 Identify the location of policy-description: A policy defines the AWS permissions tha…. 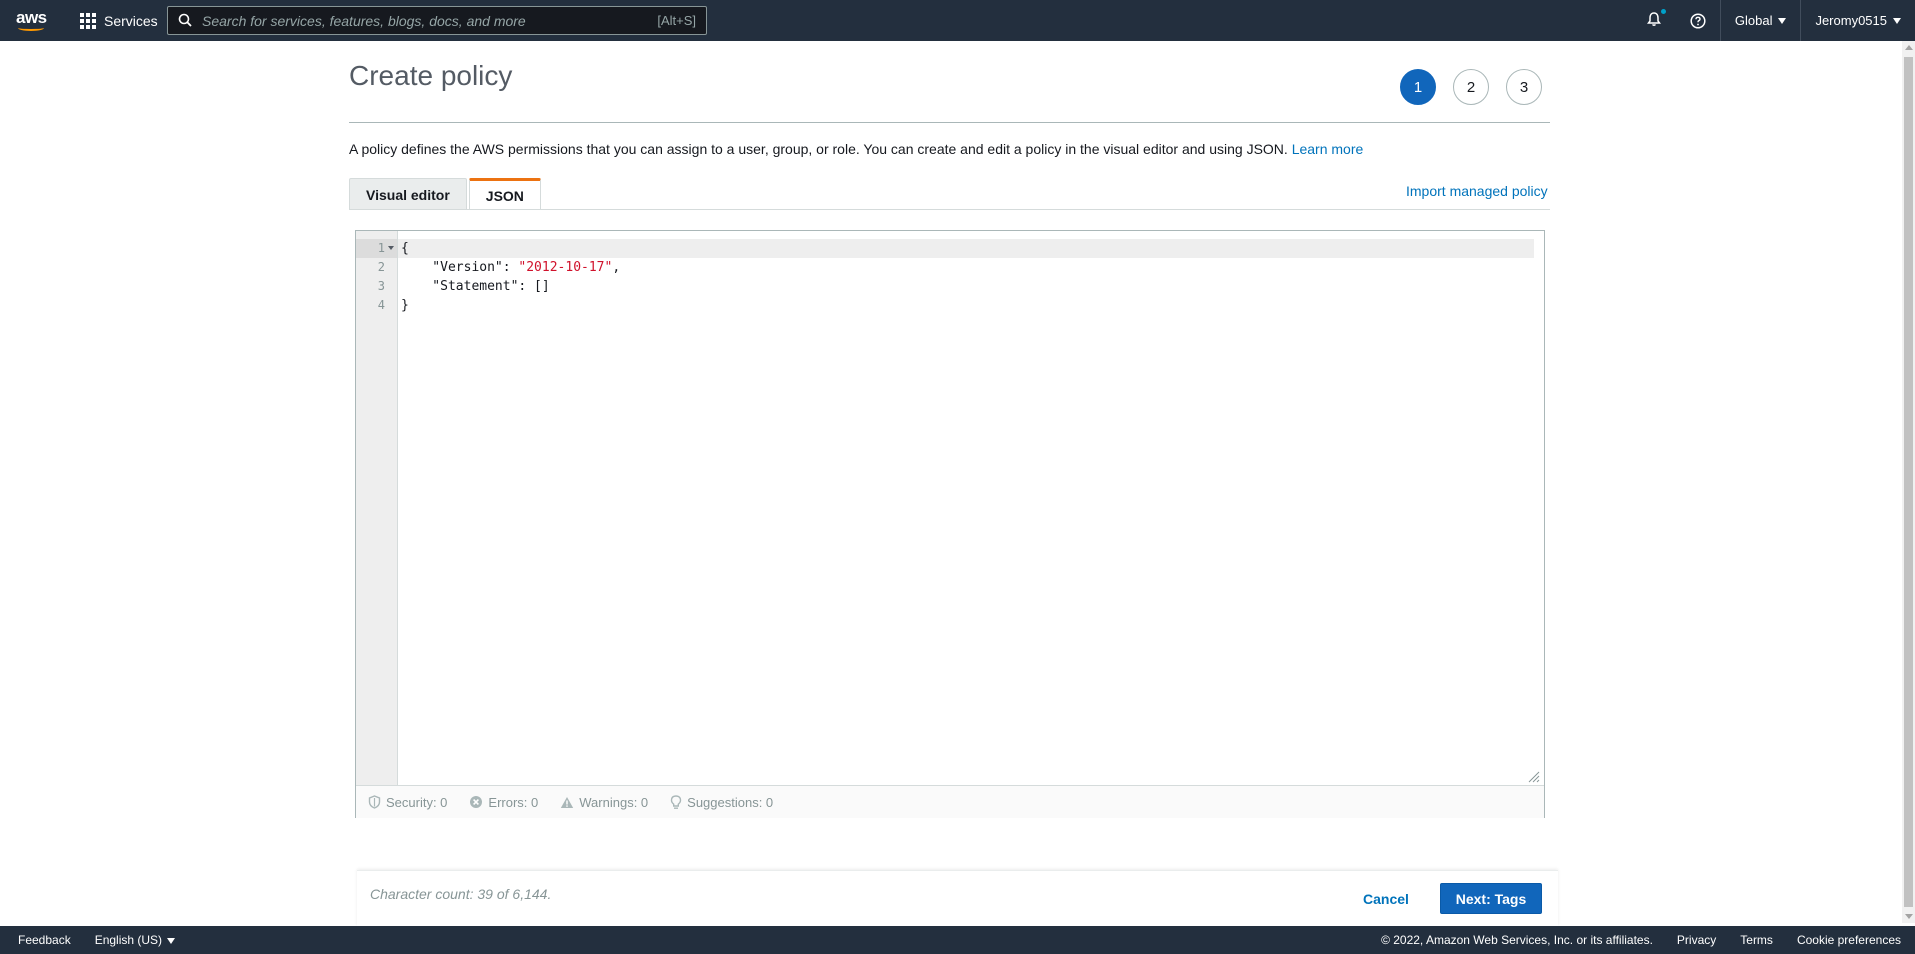
(856, 149).